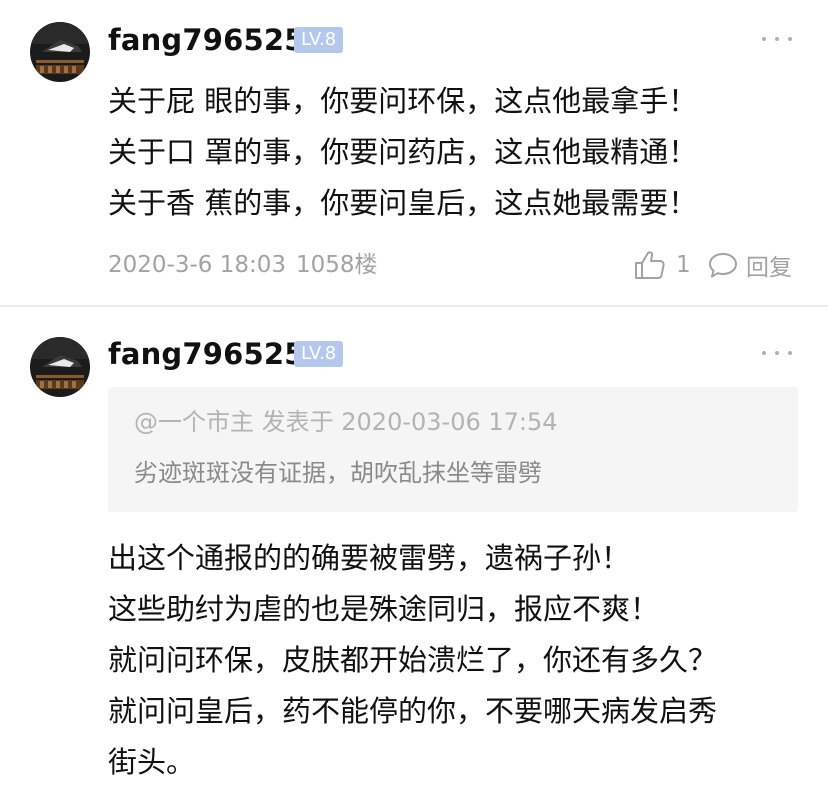  I want to click on comment-line: 关于口 罩的事，你要问药店，这点他最精通！, so click(403, 152).